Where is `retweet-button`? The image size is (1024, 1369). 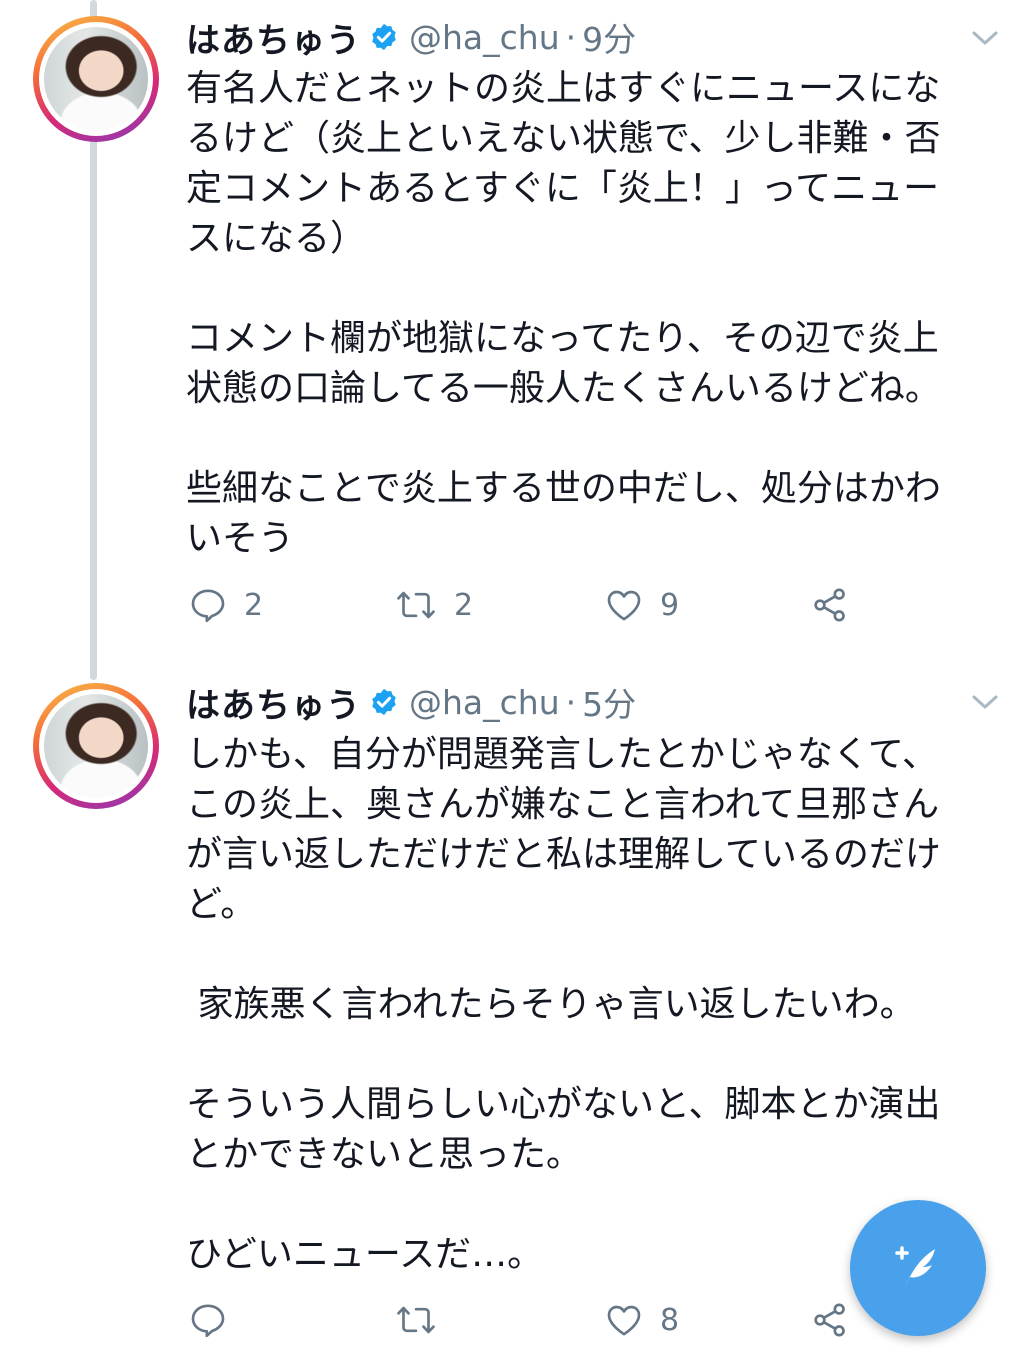 retweet-button is located at coordinates (416, 1320).